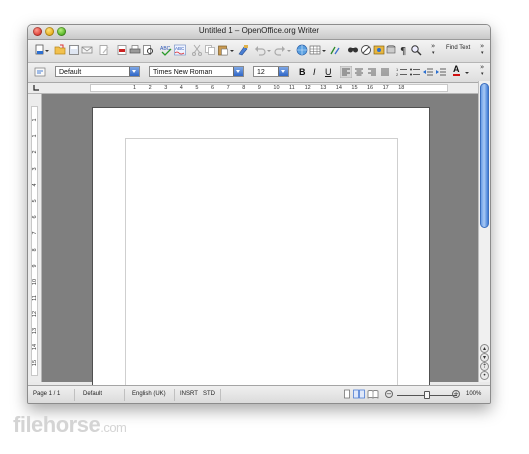 The width and height of the screenshot is (529, 454). Describe the element at coordinates (302, 50) in the screenshot. I see `hyperlink-icon` at that location.